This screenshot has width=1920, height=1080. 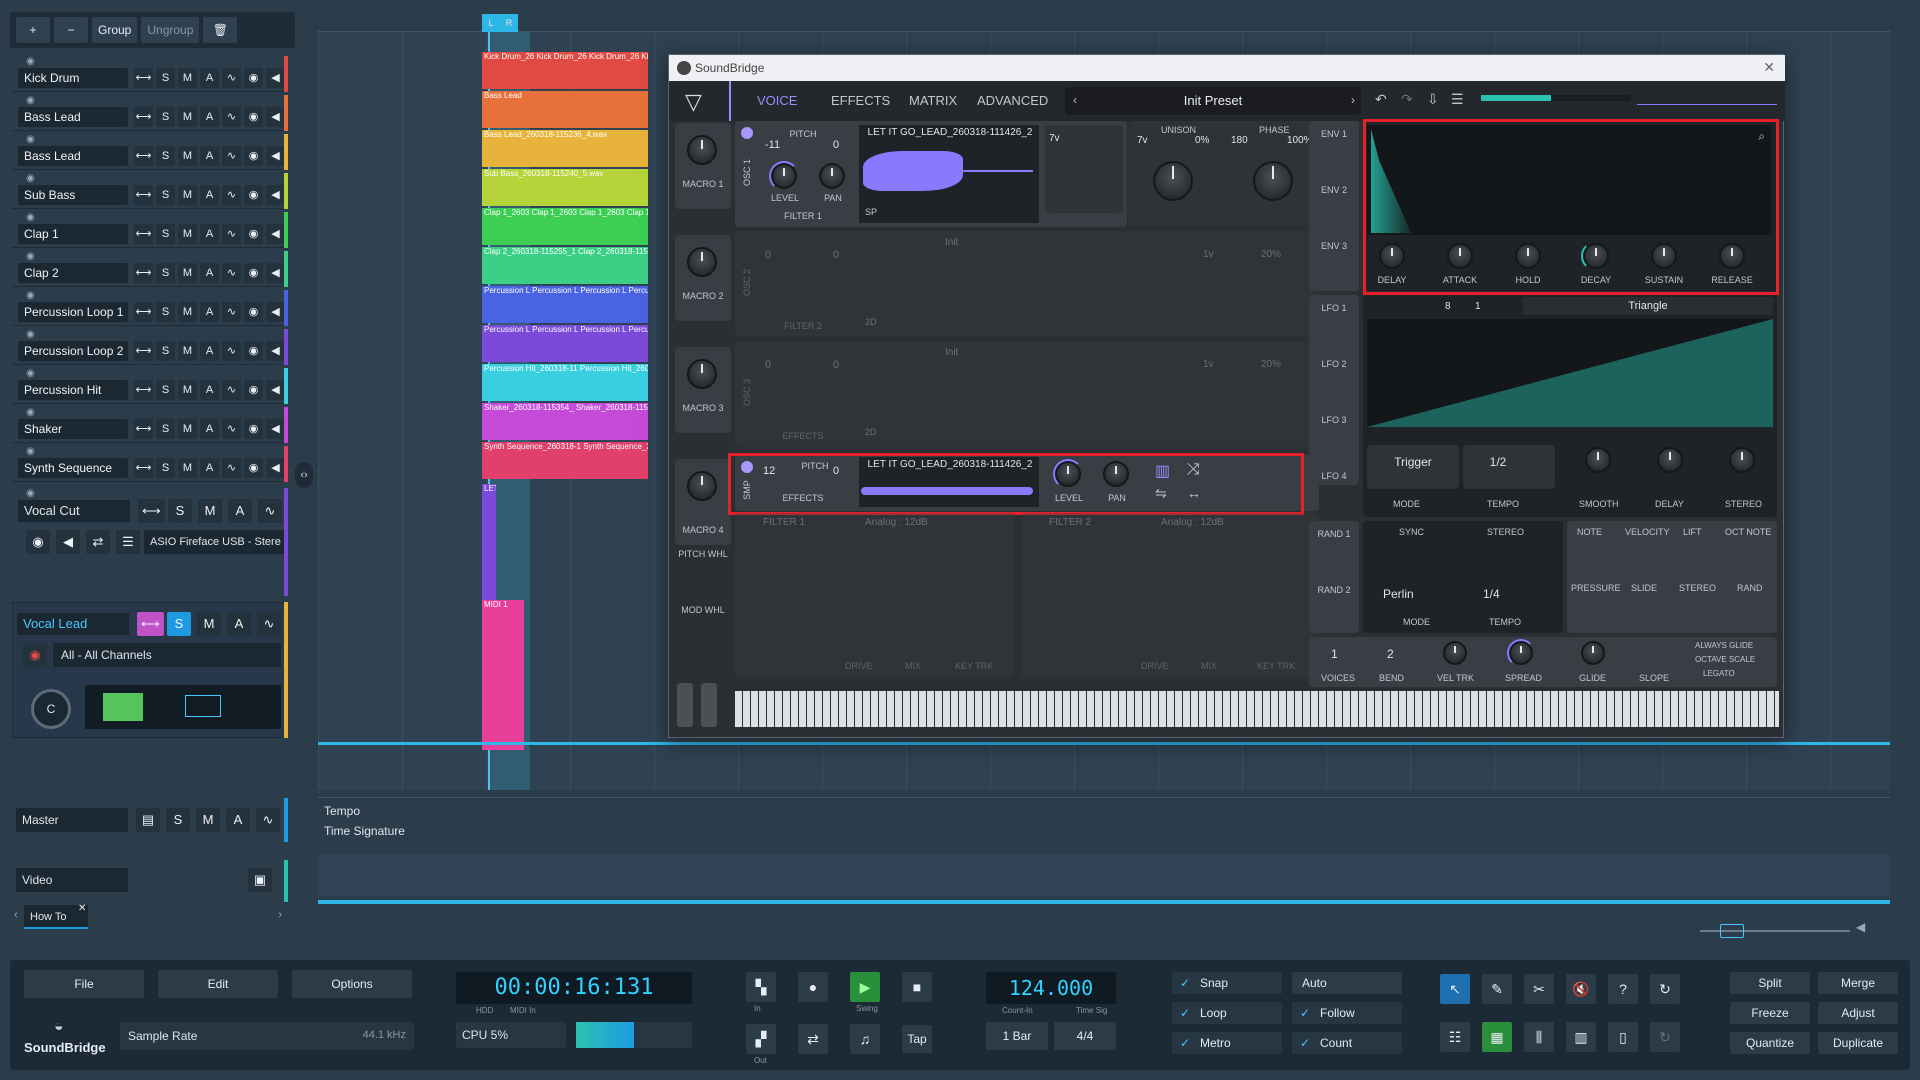 I want to click on delete-track-icon: 🗑, so click(x=220, y=30).